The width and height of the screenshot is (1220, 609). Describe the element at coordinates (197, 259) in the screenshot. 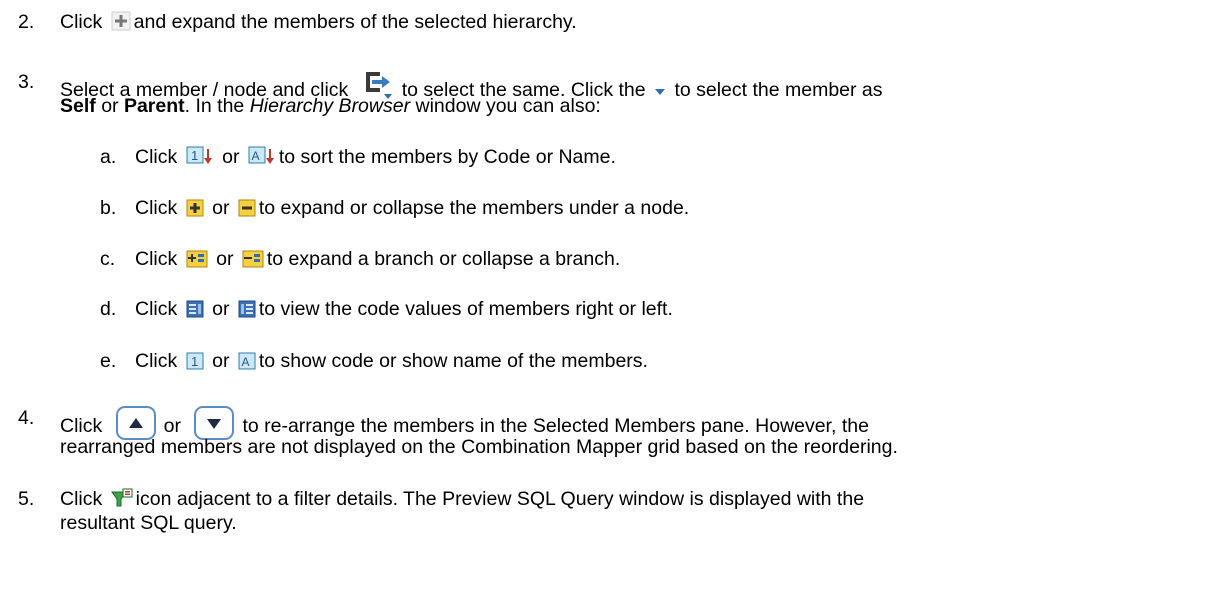

I see `expand-branch-icon` at that location.